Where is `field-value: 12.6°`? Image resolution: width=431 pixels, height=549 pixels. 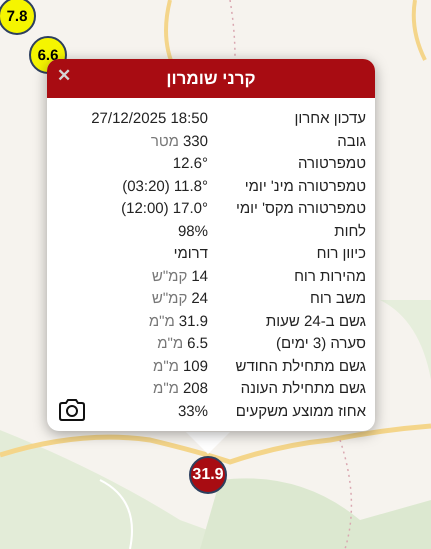 field-value: 12.6° is located at coordinates (190, 164).